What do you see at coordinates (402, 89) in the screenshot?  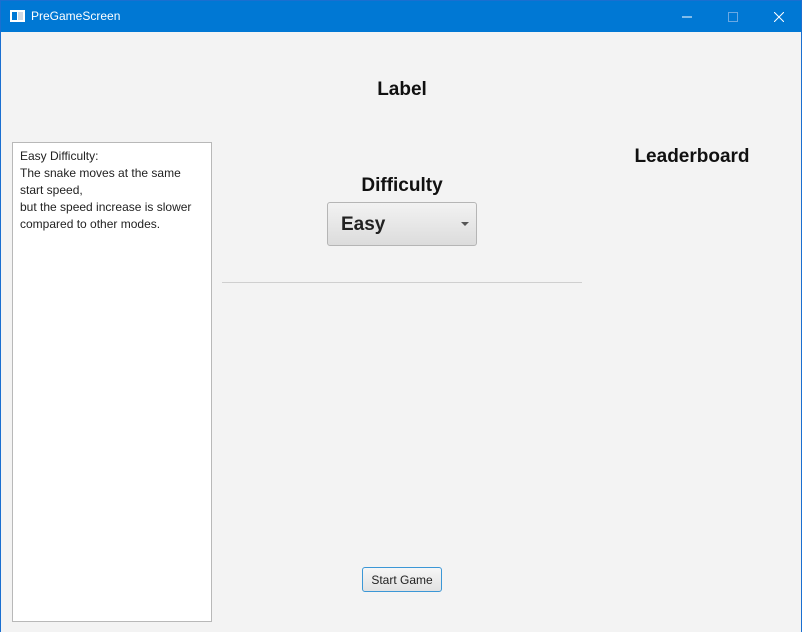 I see `main-label: Label` at bounding box center [402, 89].